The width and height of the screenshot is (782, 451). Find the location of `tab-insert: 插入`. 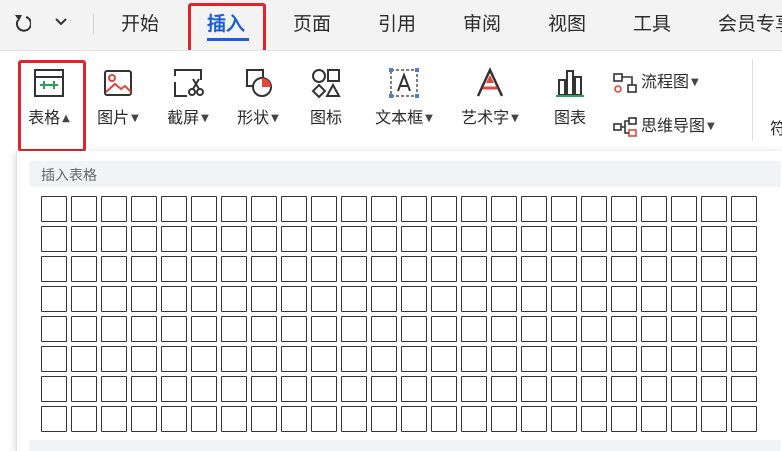

tab-insert: 插入 is located at coordinates (226, 24).